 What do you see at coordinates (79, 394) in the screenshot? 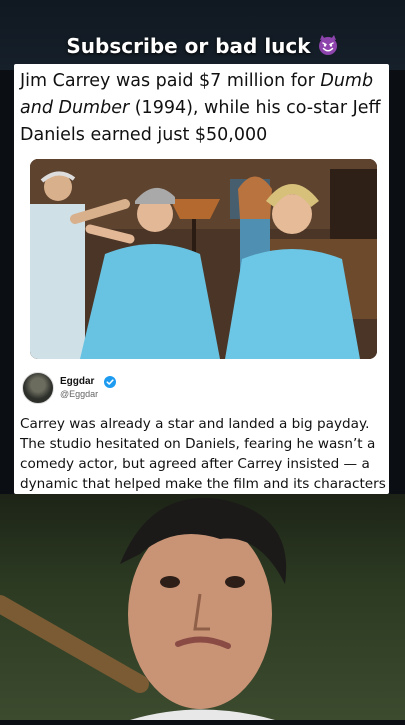
I see `author-handle: @Eggdar` at bounding box center [79, 394].